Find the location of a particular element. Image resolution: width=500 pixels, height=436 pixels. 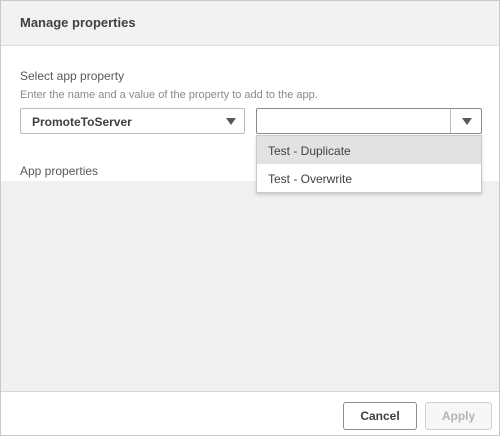

property-name-select: PromoteToServer is located at coordinates (132, 121).